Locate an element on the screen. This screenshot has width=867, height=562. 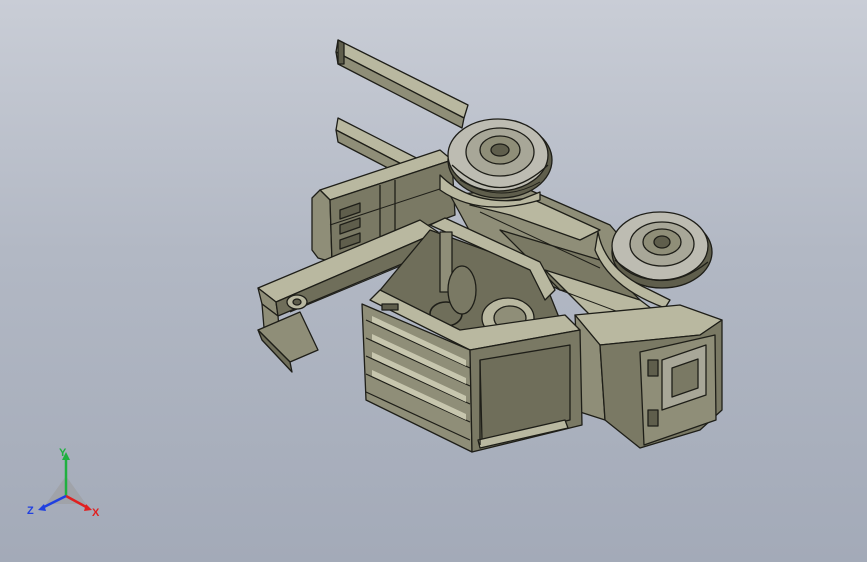
fork-left is located at coordinates (402, 84).